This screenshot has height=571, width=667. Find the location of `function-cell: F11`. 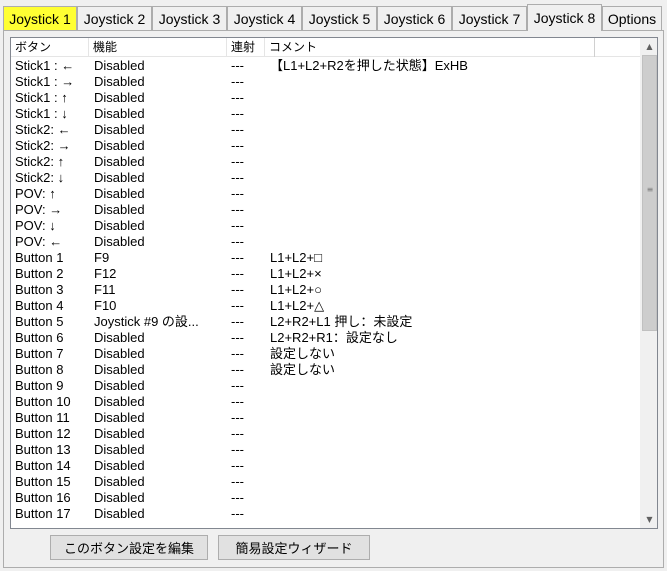

function-cell: F11 is located at coordinates (105, 289).